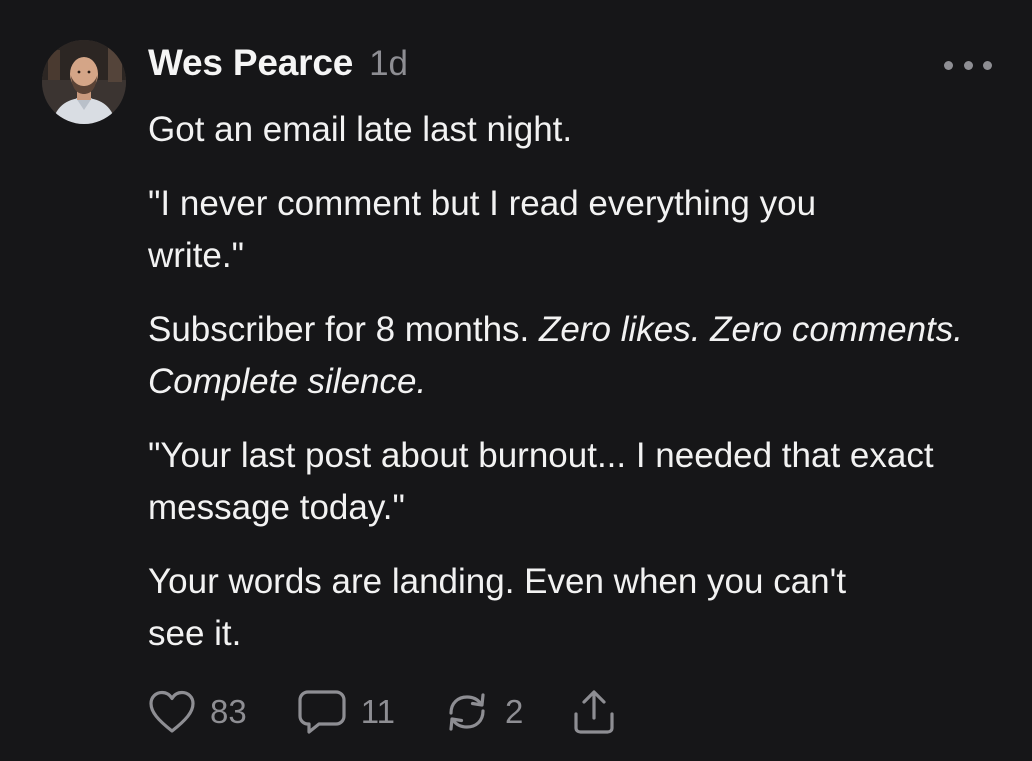  I want to click on author-avatar, so click(84, 82).